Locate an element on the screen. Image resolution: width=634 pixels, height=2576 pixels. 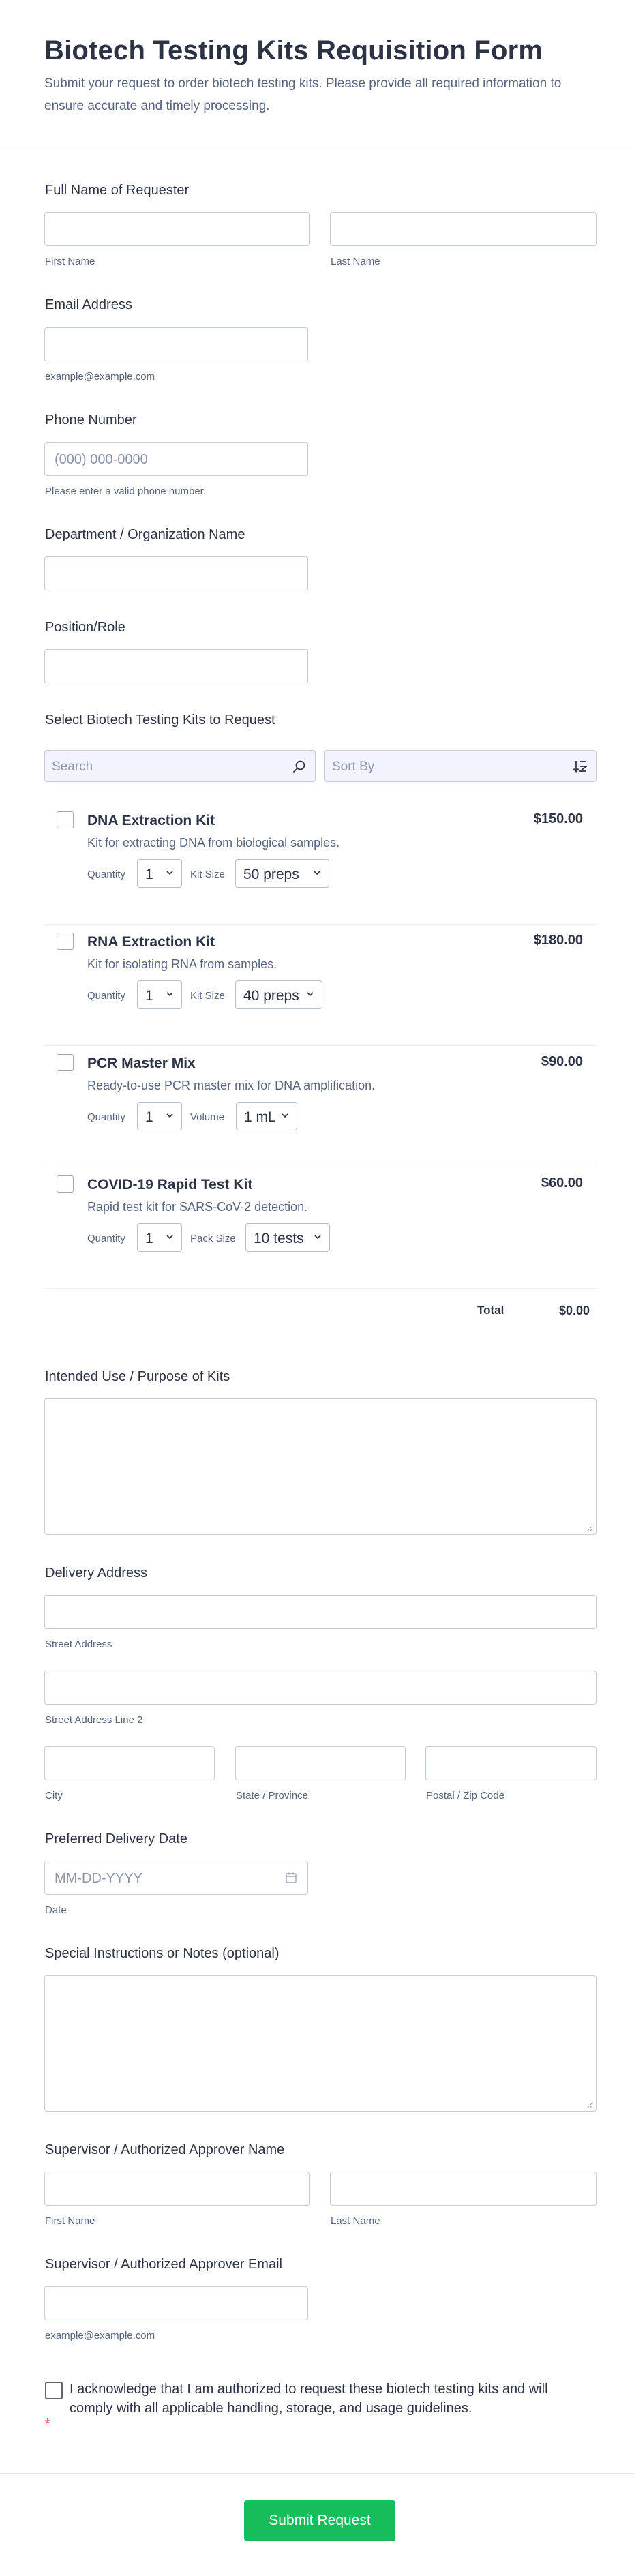
city-input is located at coordinates (129, 1763).